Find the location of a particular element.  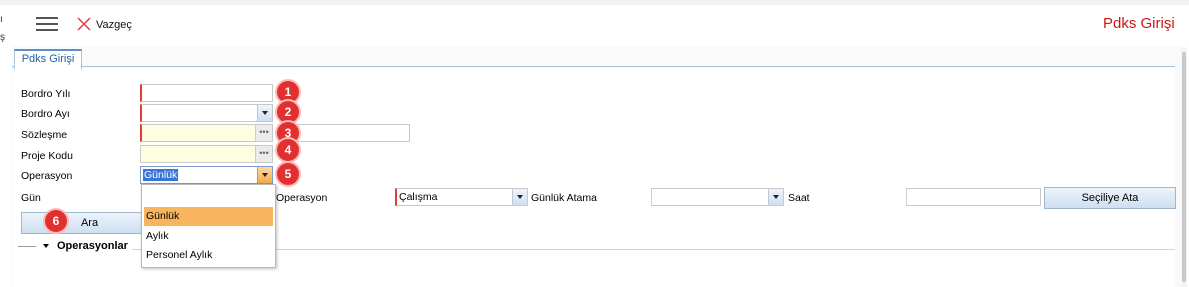

dropdown-option-empty is located at coordinates (208, 197).